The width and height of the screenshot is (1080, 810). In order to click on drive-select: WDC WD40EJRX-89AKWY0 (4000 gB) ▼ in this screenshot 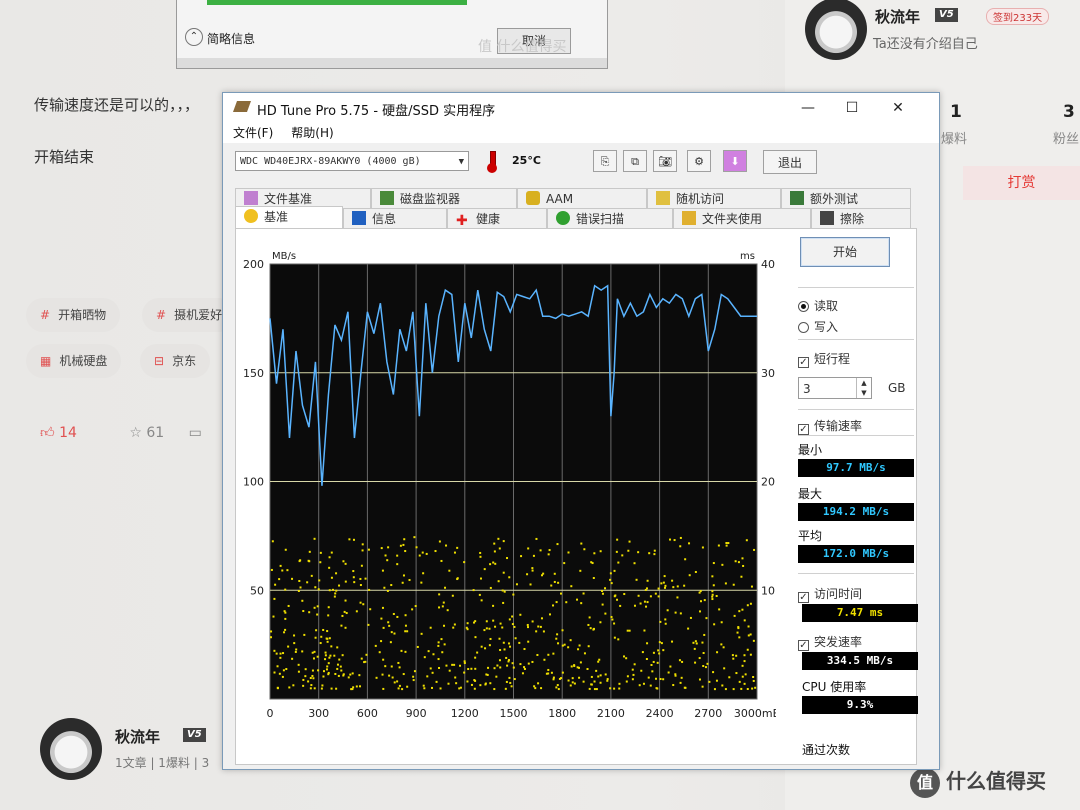, I will do `click(352, 161)`.